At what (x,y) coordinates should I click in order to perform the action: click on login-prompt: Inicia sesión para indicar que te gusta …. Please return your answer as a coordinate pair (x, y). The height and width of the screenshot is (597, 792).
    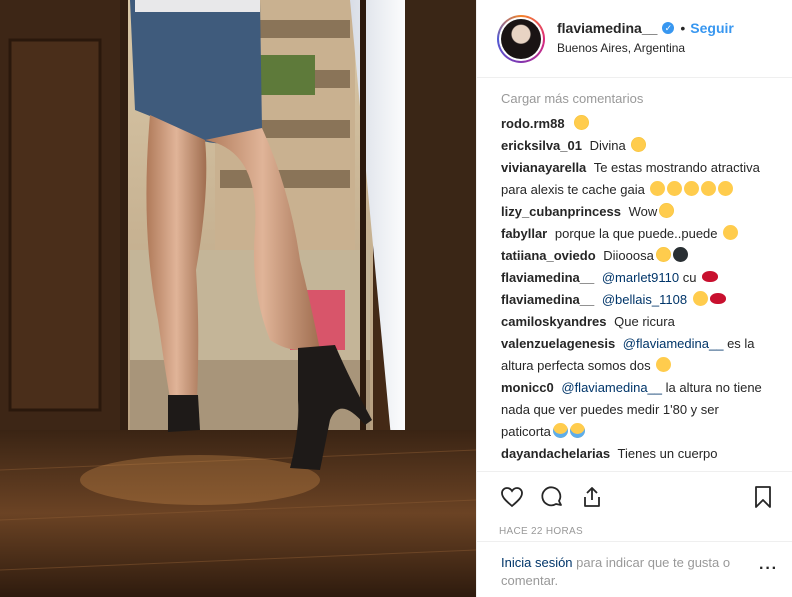
    Looking at the image, I should click on (634, 569).